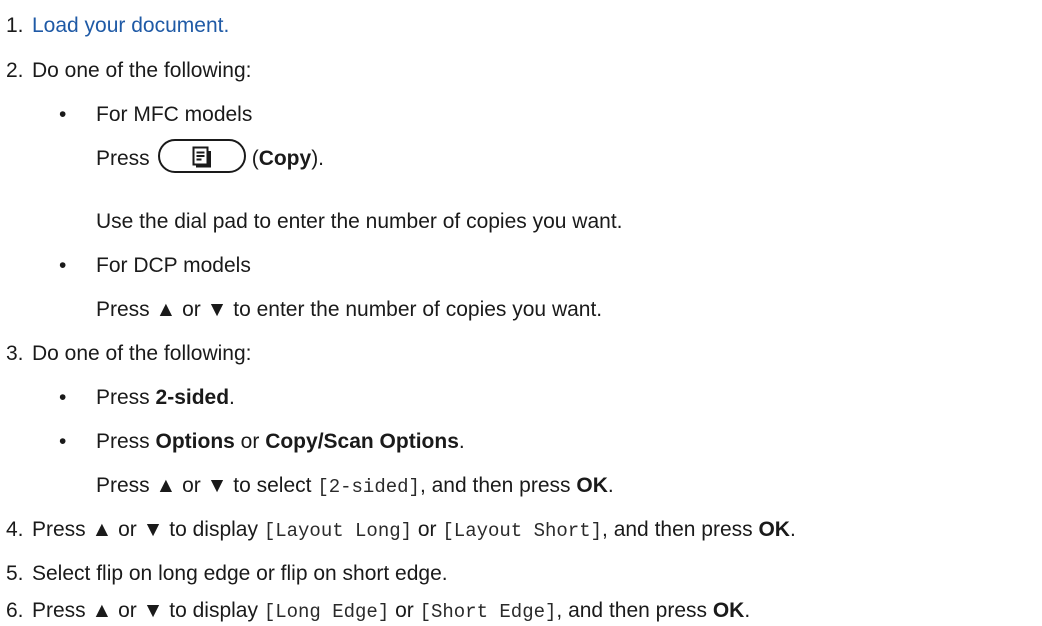  I want to click on press-copy-instruction: Press (Copy)., so click(210, 156).